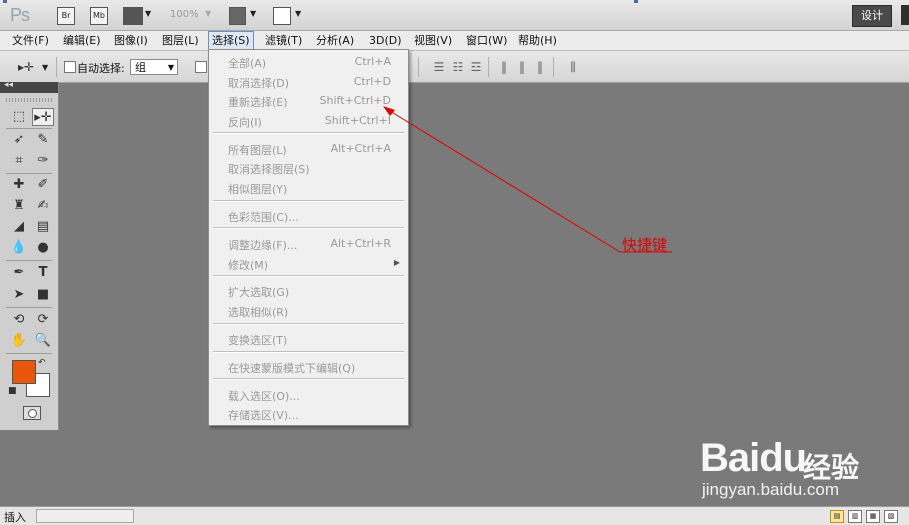 The image size is (909, 525). I want to click on menu-item-select-all: 全部(A) Ctrl+A, so click(308, 62).